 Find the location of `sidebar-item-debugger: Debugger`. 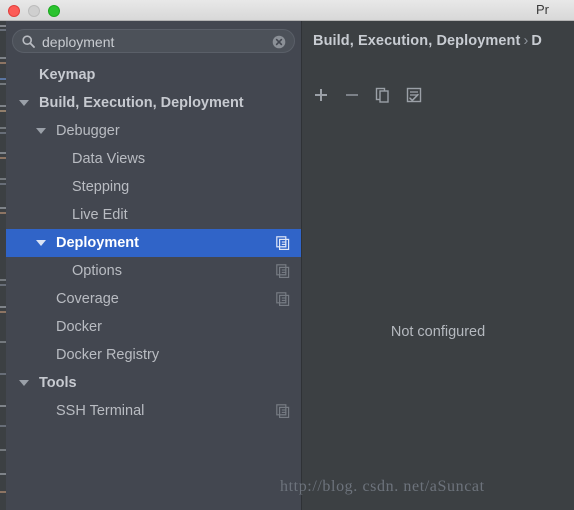

sidebar-item-debugger: Debugger is located at coordinates (153, 131).